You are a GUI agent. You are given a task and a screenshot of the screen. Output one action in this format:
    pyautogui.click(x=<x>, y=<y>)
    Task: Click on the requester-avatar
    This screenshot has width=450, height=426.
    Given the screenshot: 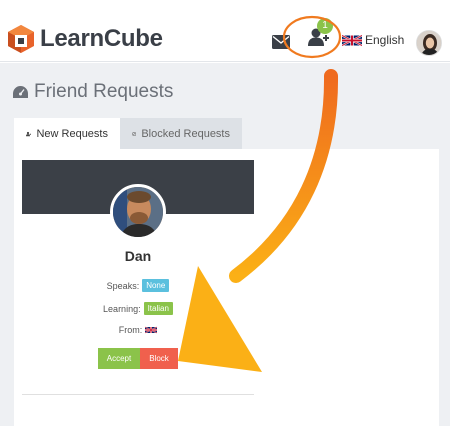 What is the action you would take?
    pyautogui.click(x=138, y=212)
    